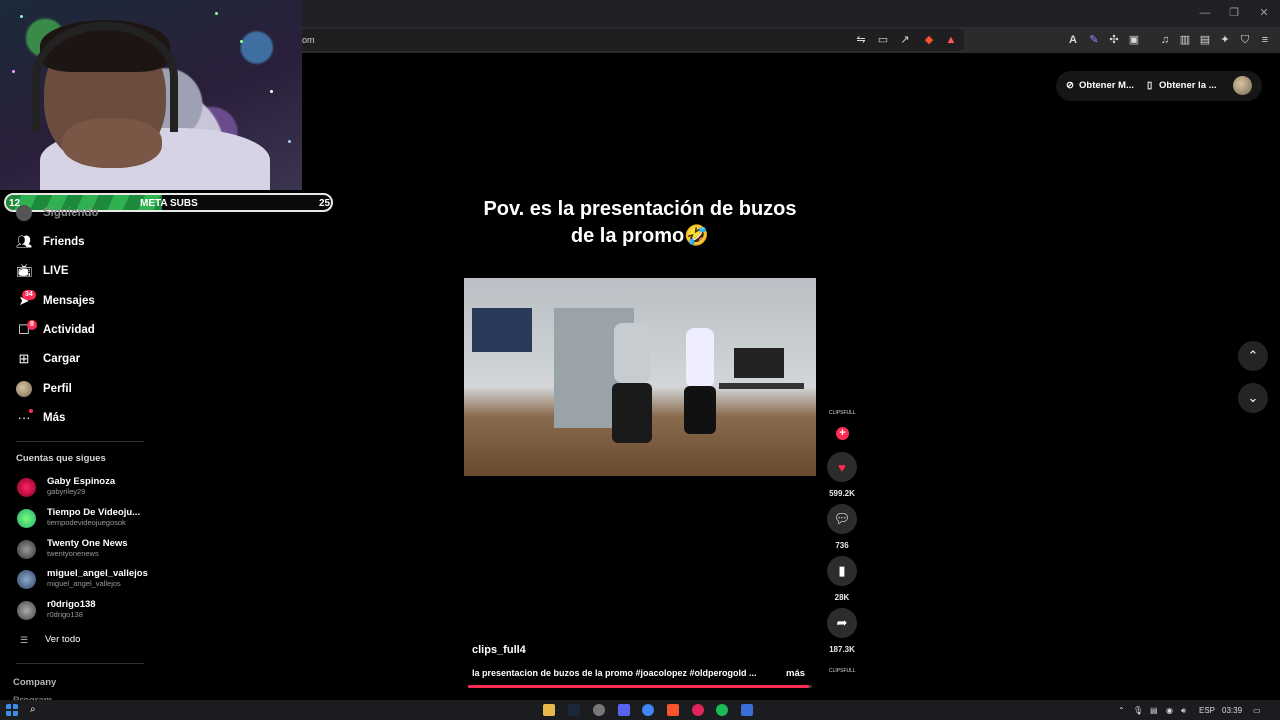 This screenshot has width=1280, height=720. Describe the element at coordinates (54, 418) in the screenshot. I see `sidebar-item-label: Más` at that location.